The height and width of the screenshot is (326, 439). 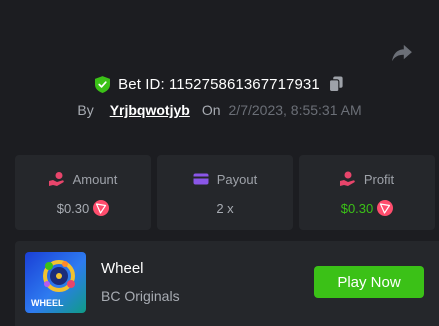 What do you see at coordinates (336, 84) in the screenshot?
I see `copy-icon` at bounding box center [336, 84].